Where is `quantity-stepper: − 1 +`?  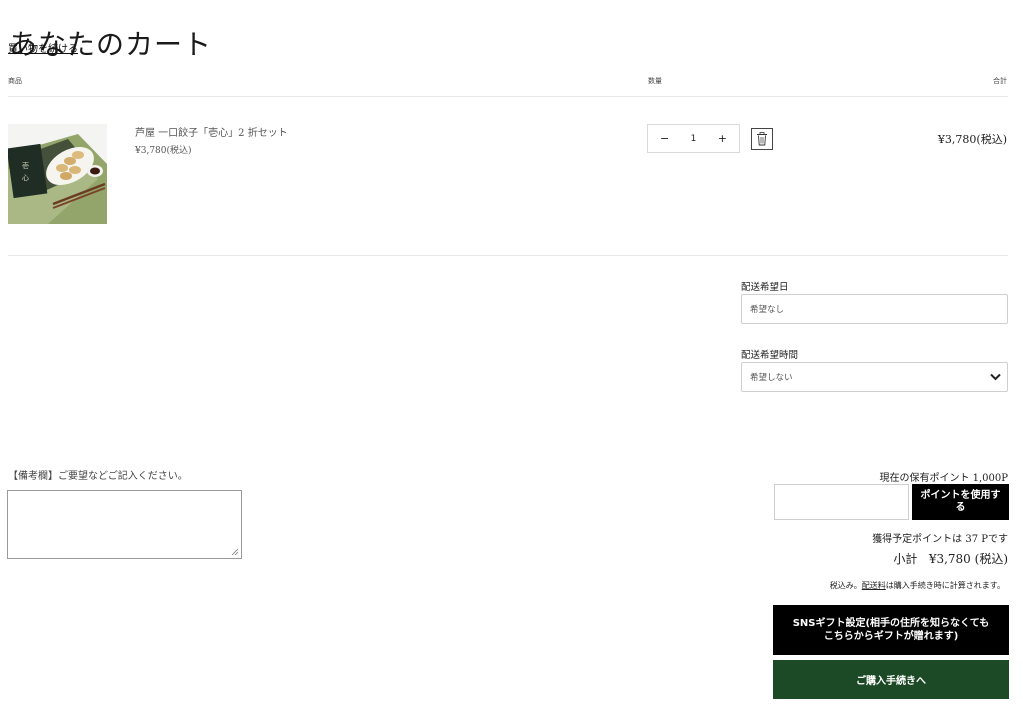 quantity-stepper: − 1 + is located at coordinates (693, 138).